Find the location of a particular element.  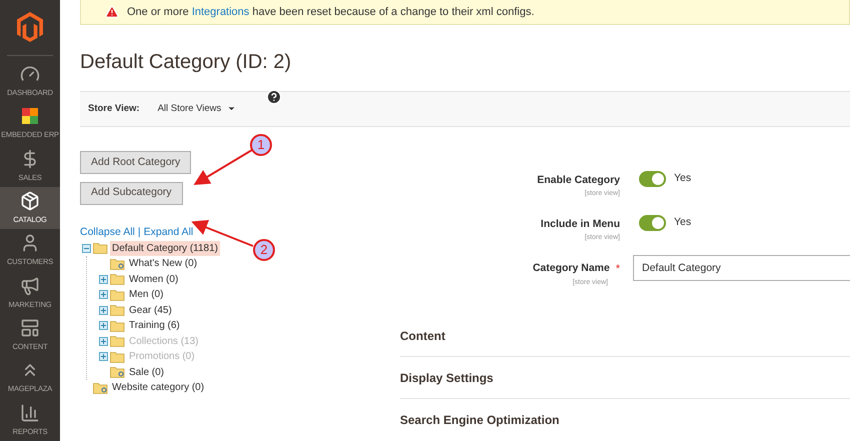

expand-all-link: Expand All is located at coordinates (169, 232).